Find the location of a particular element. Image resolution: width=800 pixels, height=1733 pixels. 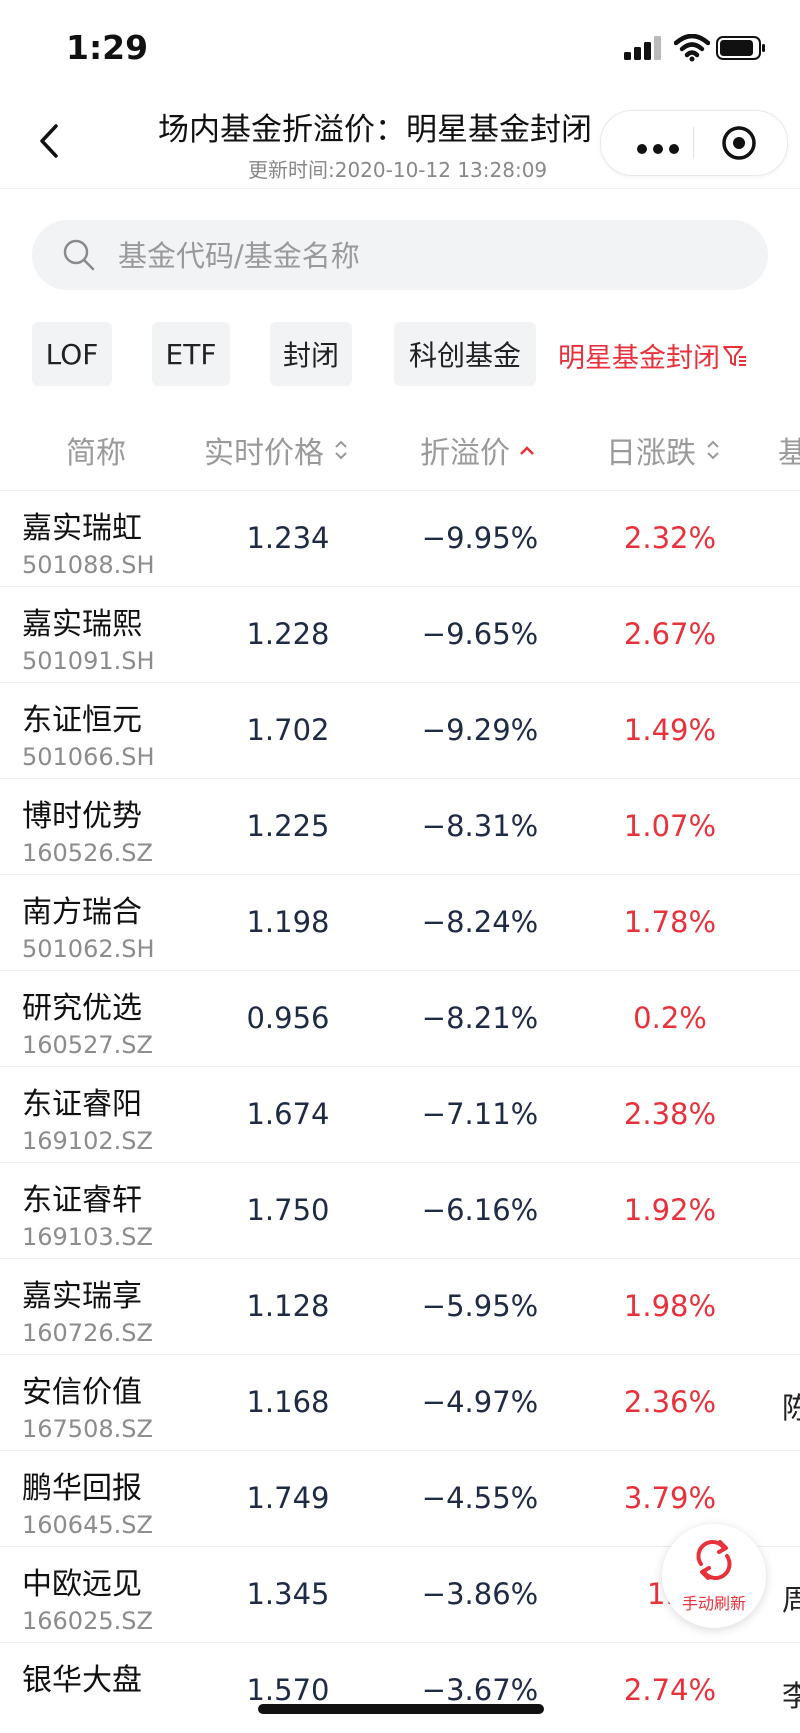

fund-code: 501088.SH is located at coordinates (88, 565).